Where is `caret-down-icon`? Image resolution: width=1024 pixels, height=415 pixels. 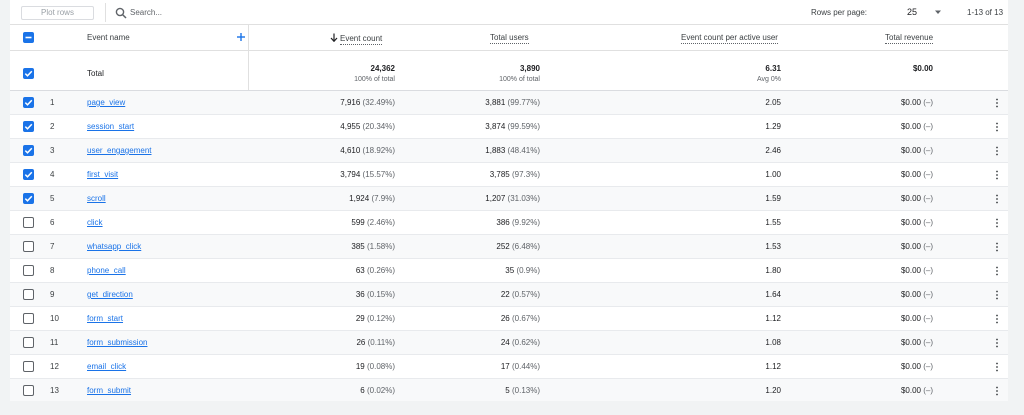
caret-down-icon is located at coordinates (938, 12).